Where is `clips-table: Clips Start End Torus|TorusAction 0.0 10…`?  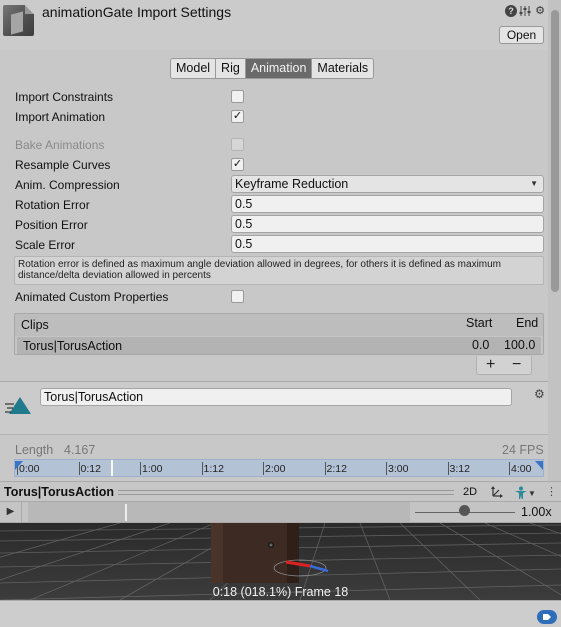
clips-table: Clips Start End Torus|TorusAction 0.0 10… is located at coordinates (279, 334).